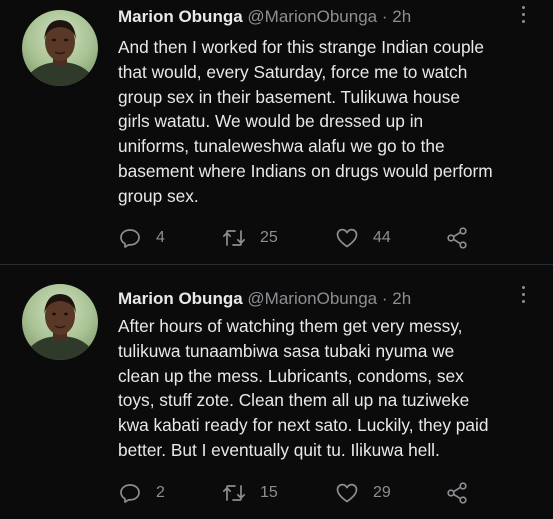 Image resolution: width=553 pixels, height=519 pixels. Describe the element at coordinates (382, 237) in the screenshot. I see `like-count: 44` at that location.